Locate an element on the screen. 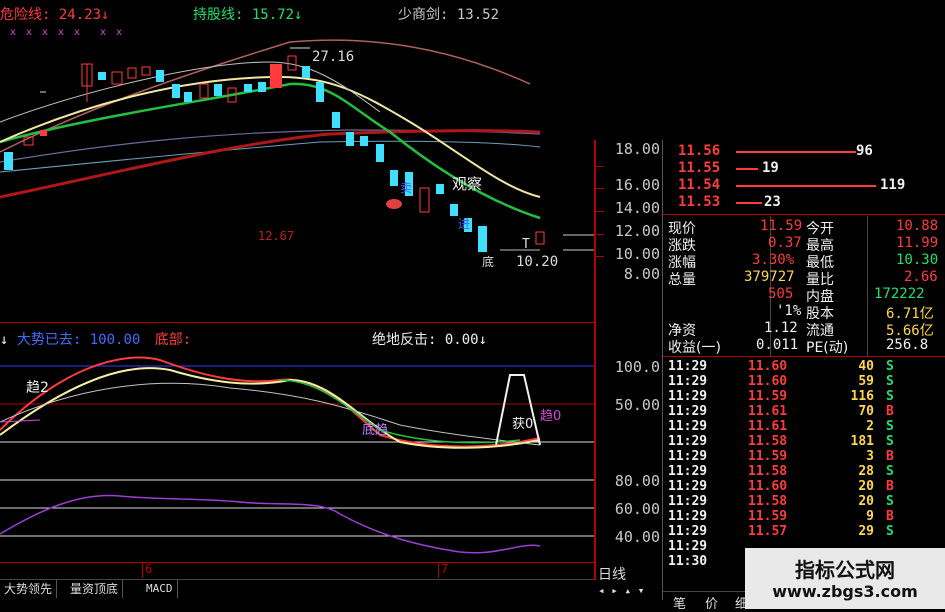 The height and width of the screenshot is (612, 945). hold-label: 持股线: is located at coordinates (218, 15).